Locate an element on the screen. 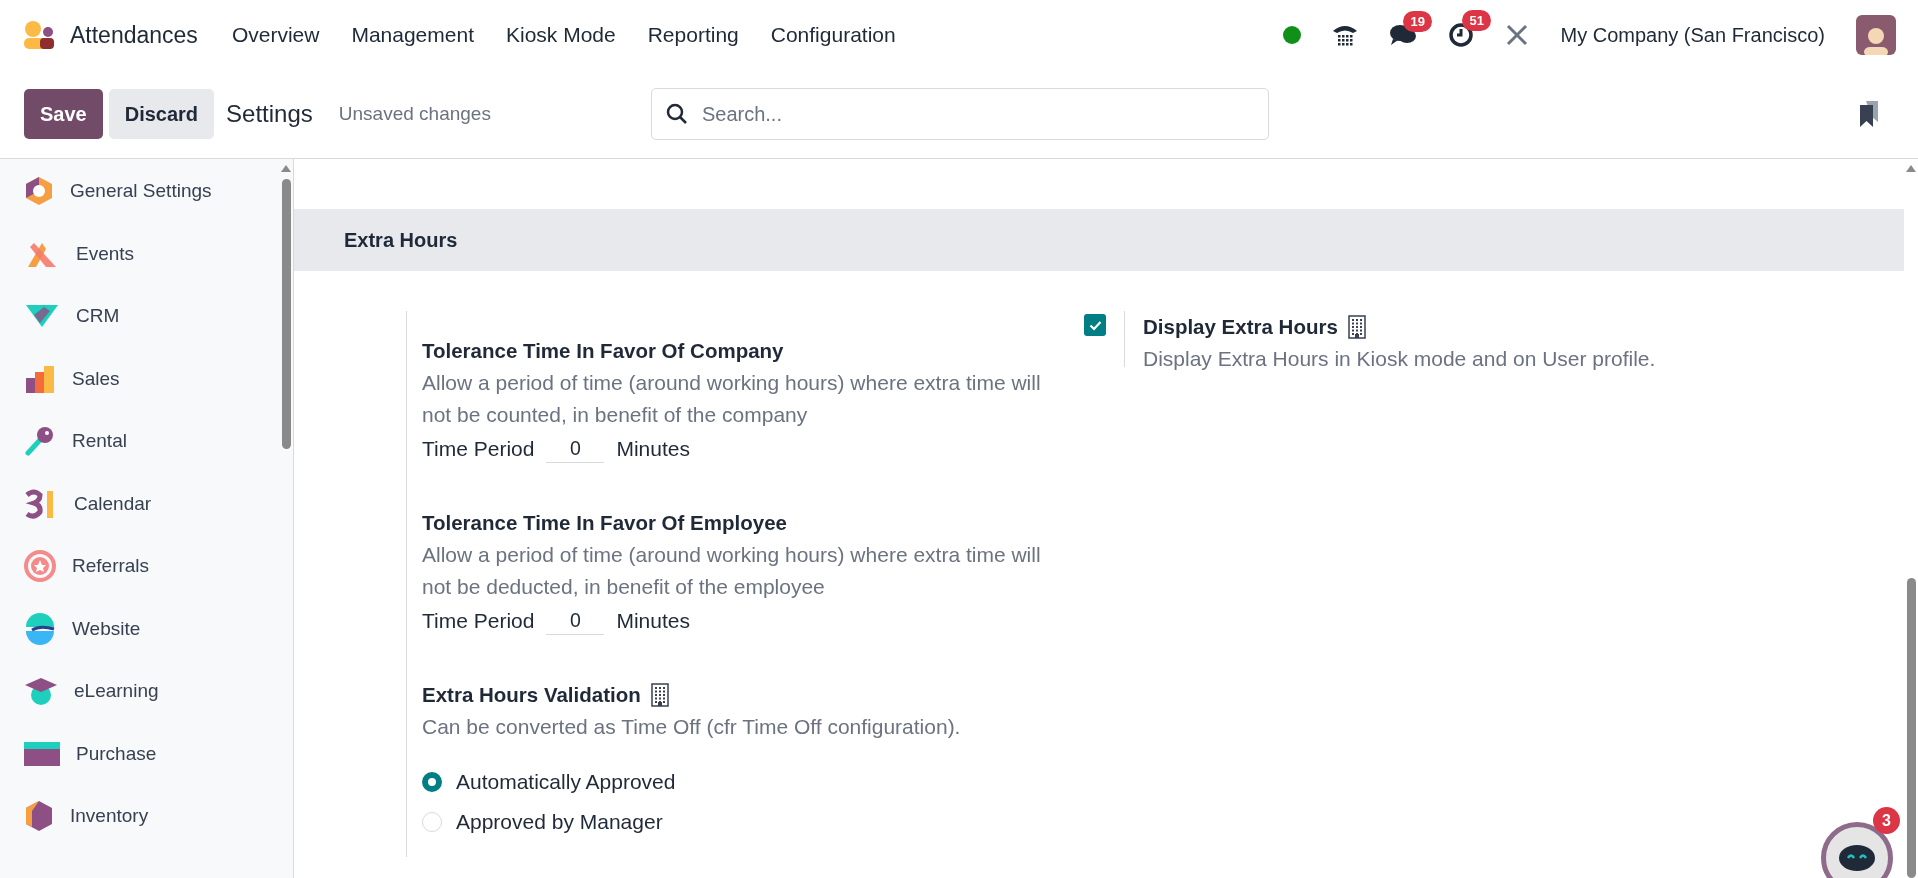 This screenshot has height=878, width=1918. sidebar-item: eLearning is located at coordinates (139, 691).